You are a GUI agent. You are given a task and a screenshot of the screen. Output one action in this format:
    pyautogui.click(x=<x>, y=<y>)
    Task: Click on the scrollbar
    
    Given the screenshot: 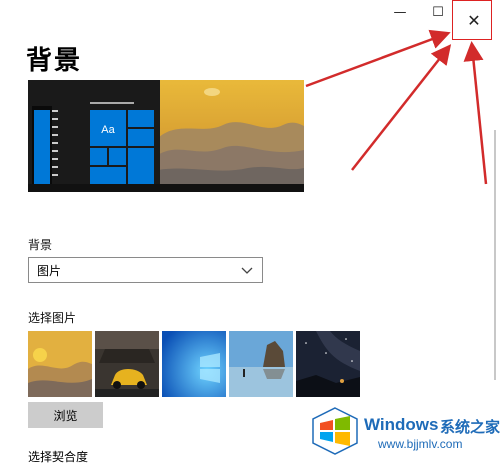 What is the action you would take?
    pyautogui.click(x=495, y=255)
    